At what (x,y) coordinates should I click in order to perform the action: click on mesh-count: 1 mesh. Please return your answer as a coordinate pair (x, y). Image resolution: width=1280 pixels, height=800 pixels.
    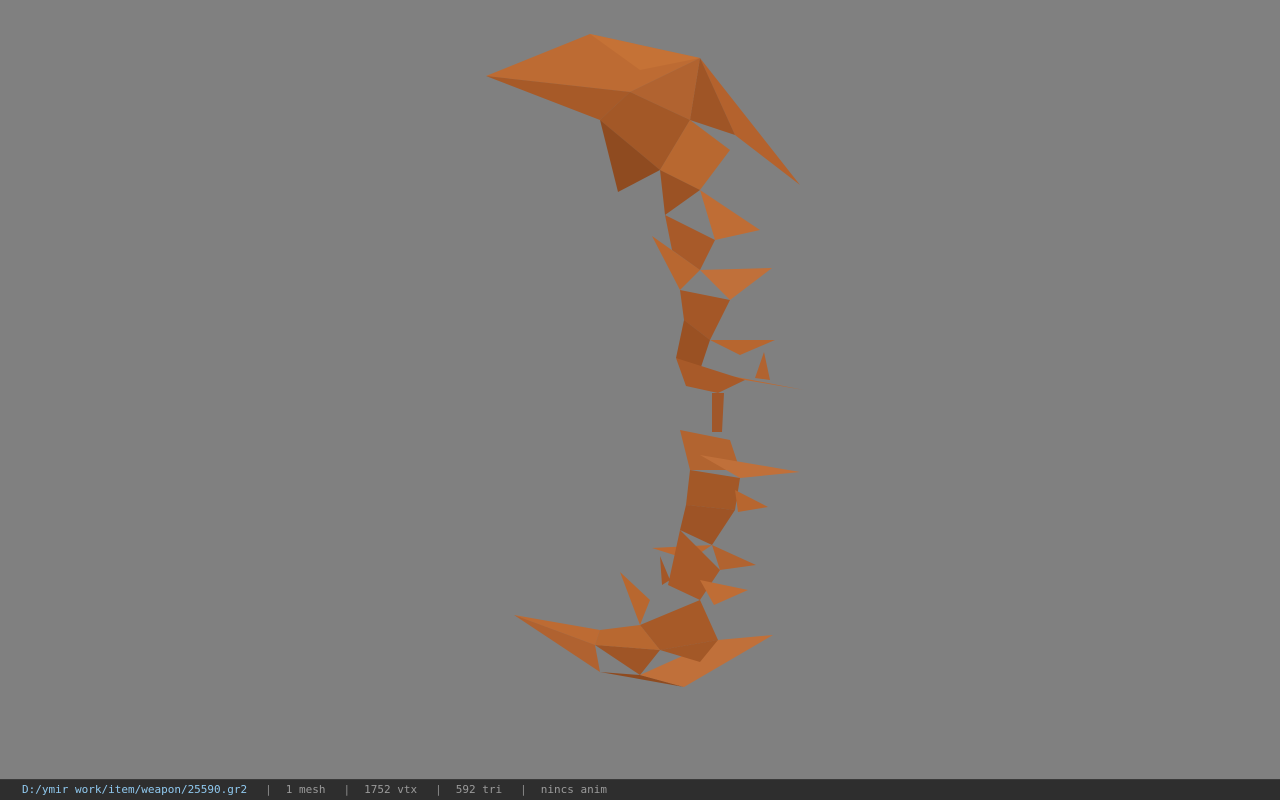
    Looking at the image, I should click on (305, 789).